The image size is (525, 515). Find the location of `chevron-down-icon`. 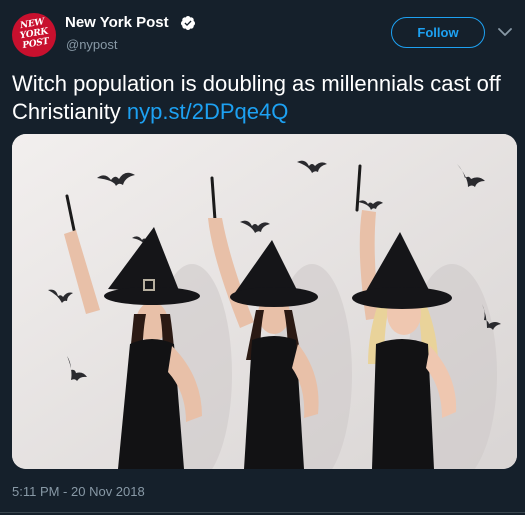

chevron-down-icon is located at coordinates (505, 32).